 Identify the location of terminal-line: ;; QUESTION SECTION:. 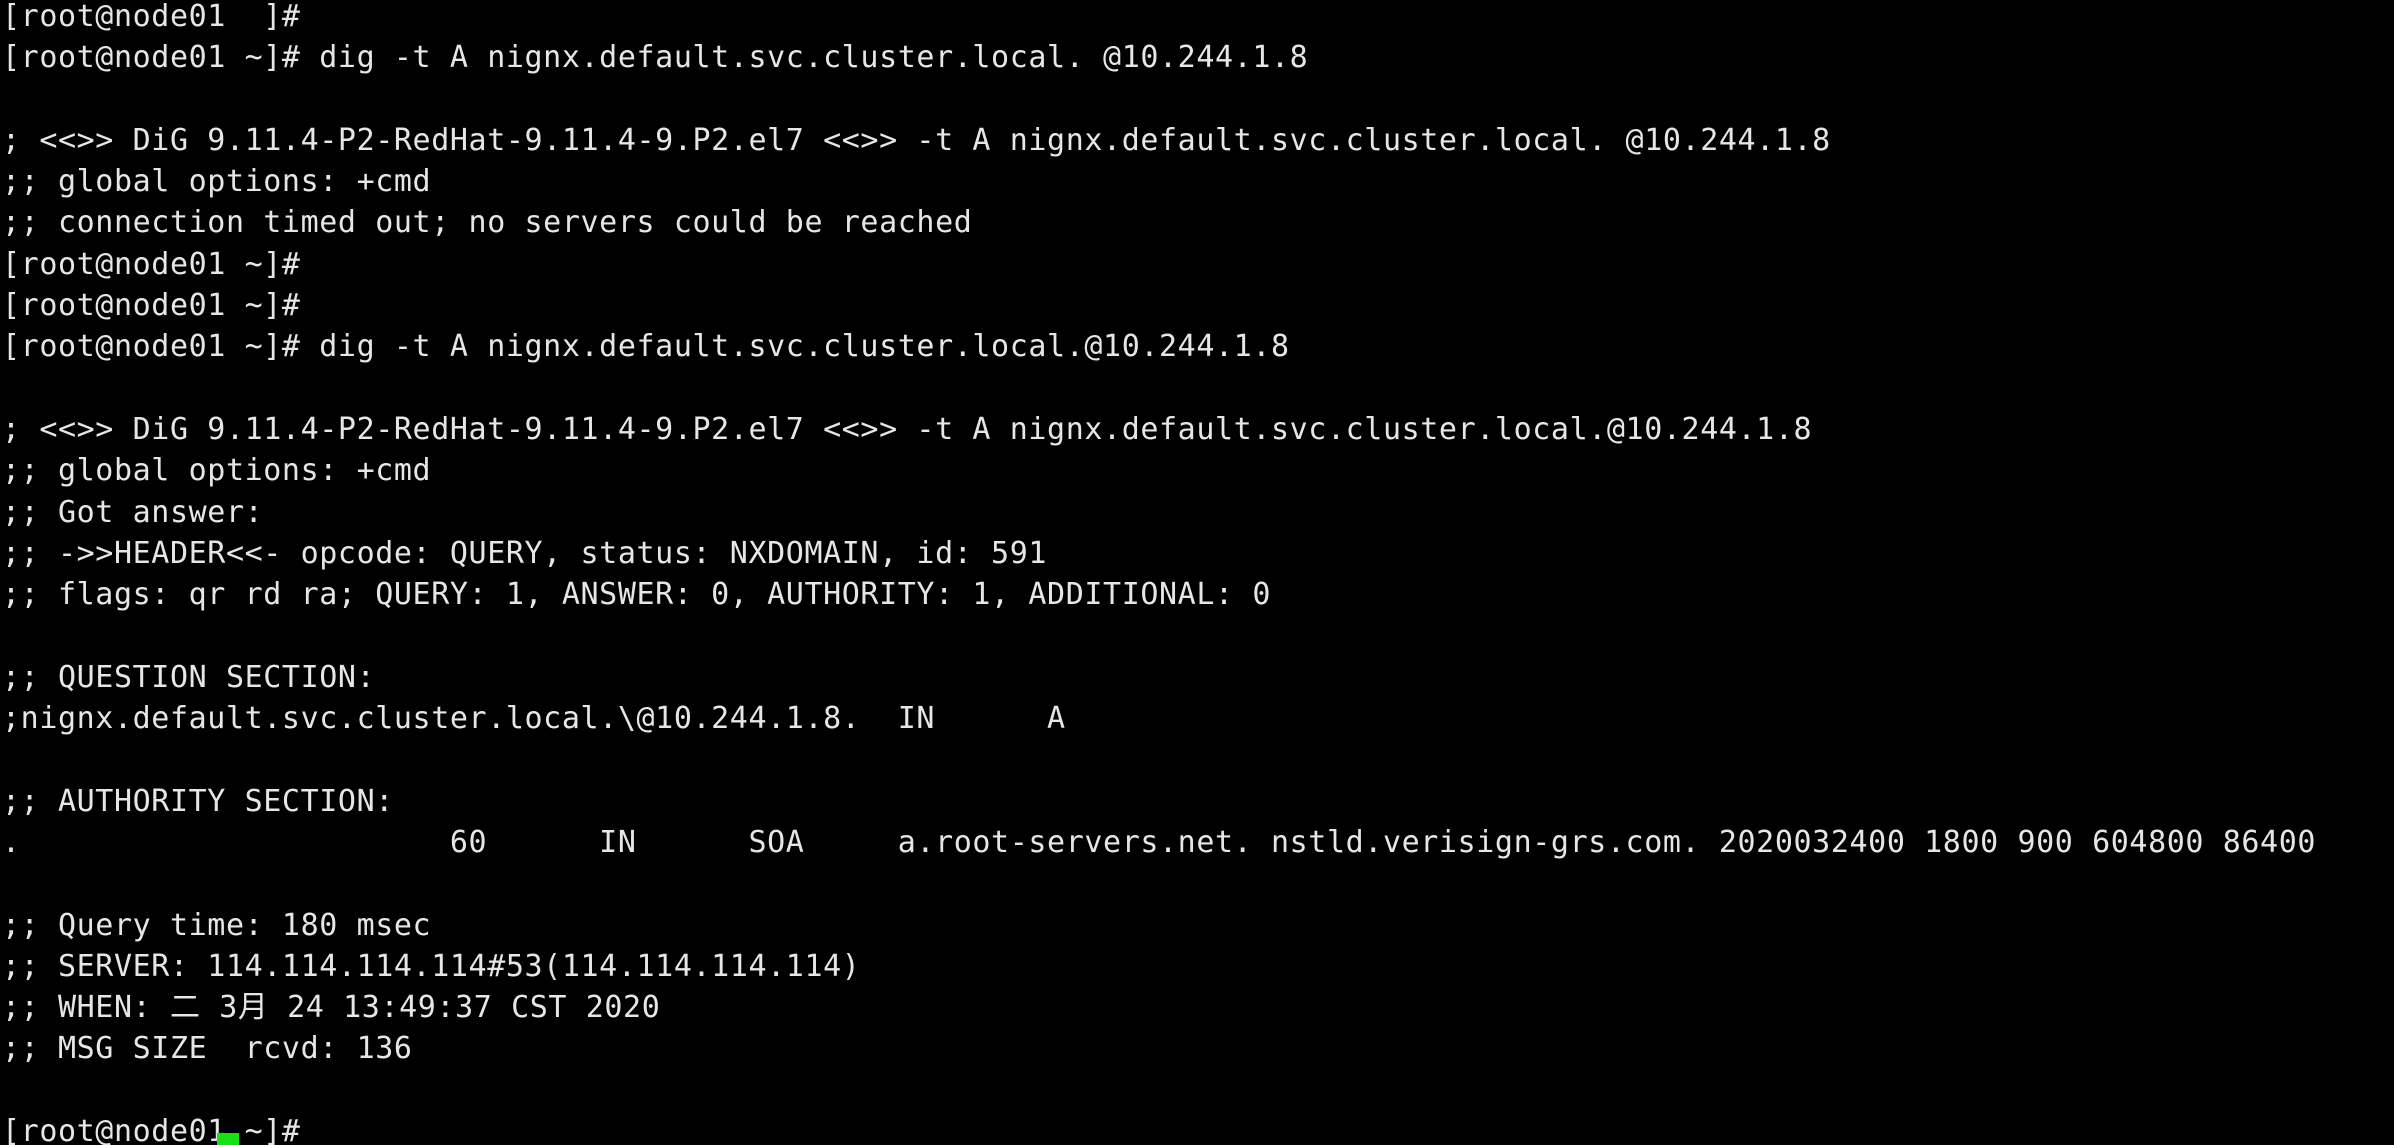
(189, 677).